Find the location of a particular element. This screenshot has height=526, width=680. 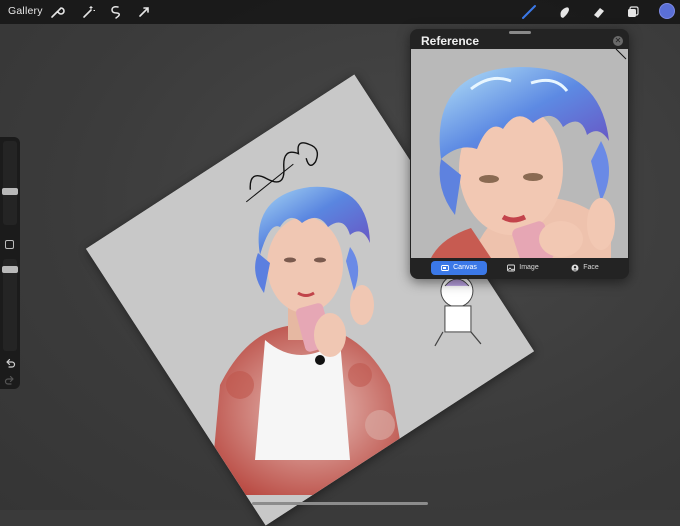

brush-size-slider is located at coordinates (10, 183).